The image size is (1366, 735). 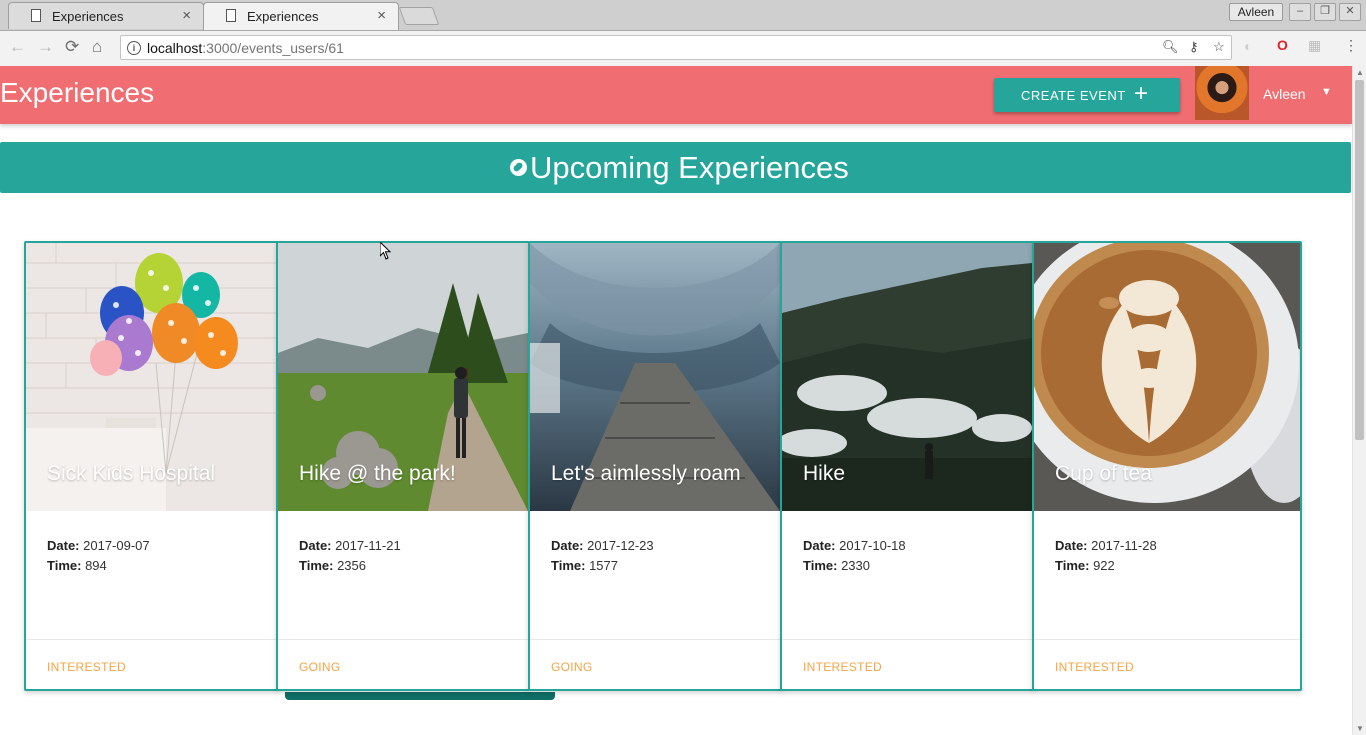 I want to click on home-icon: ⌂, so click(x=97, y=47).